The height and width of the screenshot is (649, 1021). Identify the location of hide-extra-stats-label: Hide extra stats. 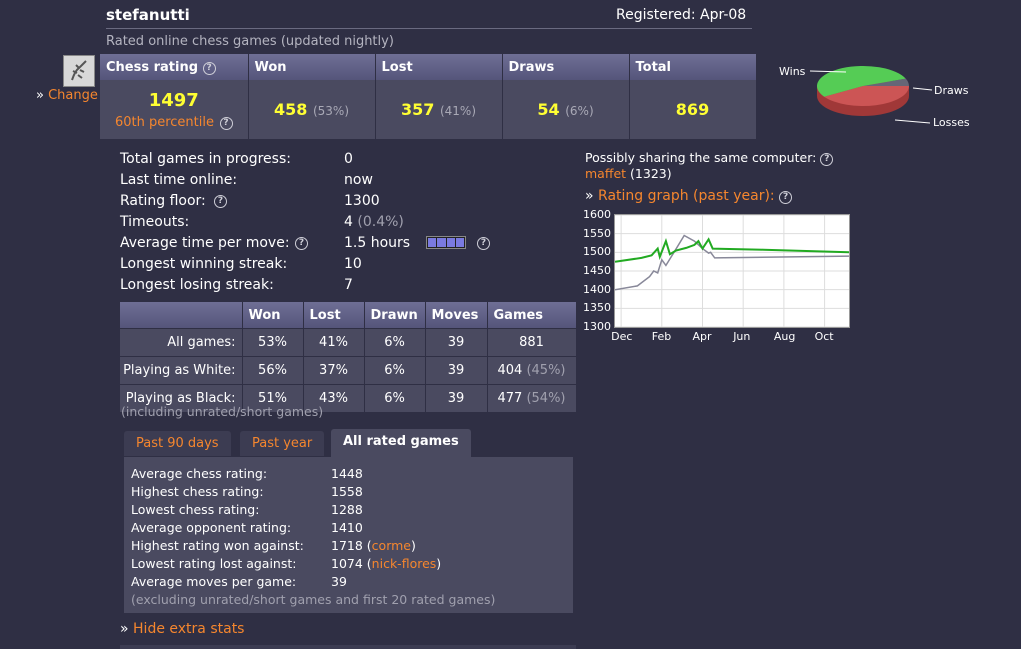
(188, 629).